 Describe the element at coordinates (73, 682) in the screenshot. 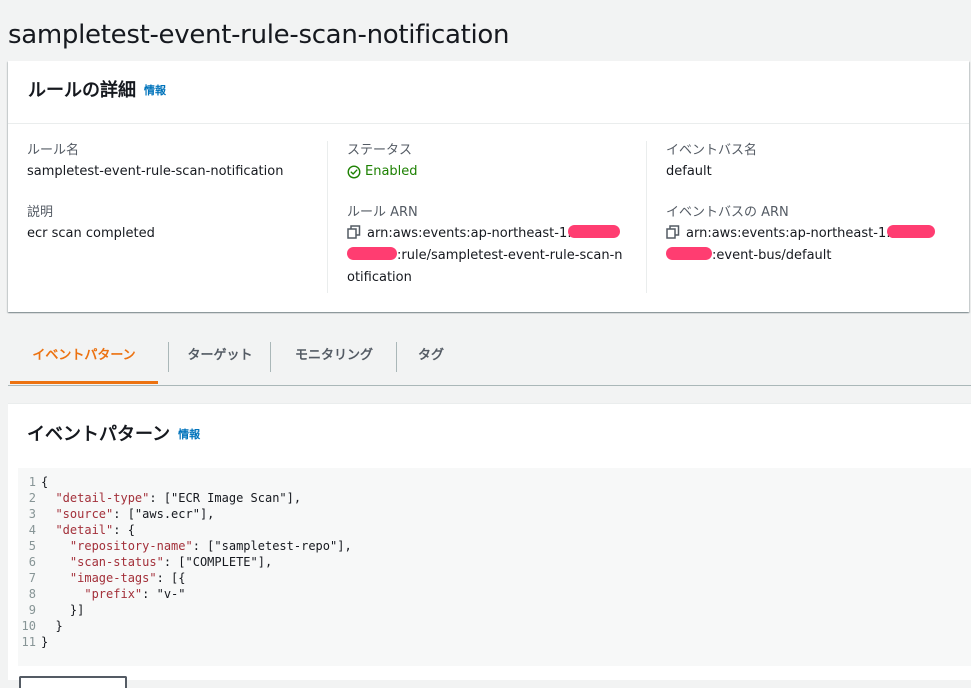

I see `edit-pattern-button` at that location.